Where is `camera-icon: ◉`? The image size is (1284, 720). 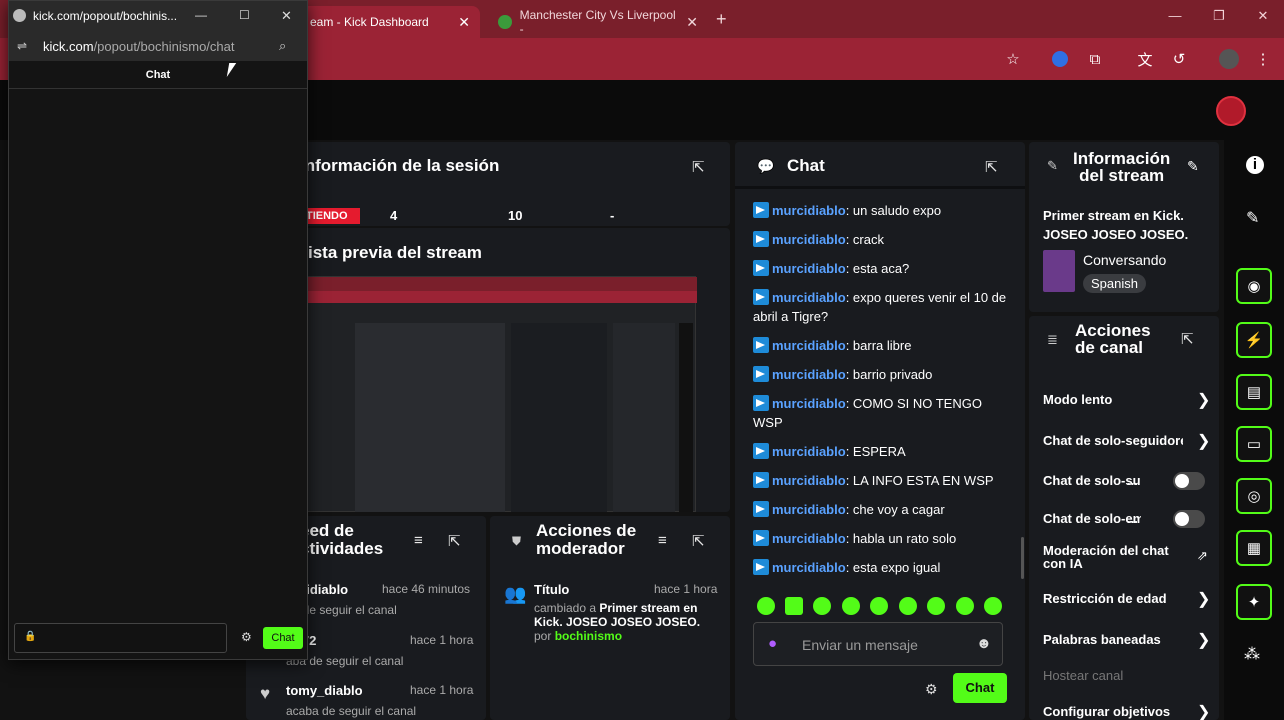 camera-icon: ◉ is located at coordinates (1254, 286).